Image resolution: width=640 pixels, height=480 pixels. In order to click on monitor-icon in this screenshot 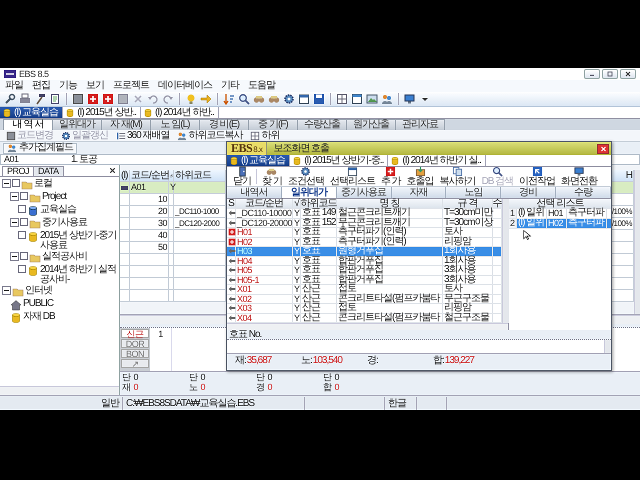, I will do `click(410, 99)`.